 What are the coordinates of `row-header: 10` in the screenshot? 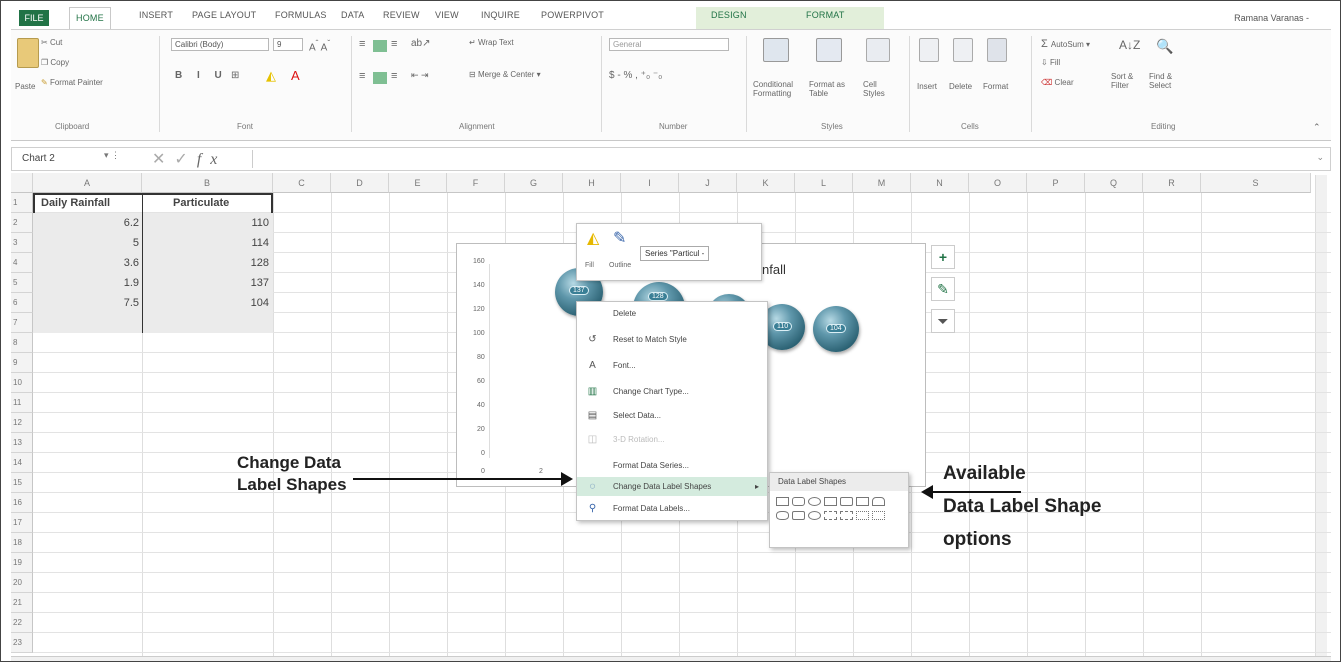 It's located at (22, 383).